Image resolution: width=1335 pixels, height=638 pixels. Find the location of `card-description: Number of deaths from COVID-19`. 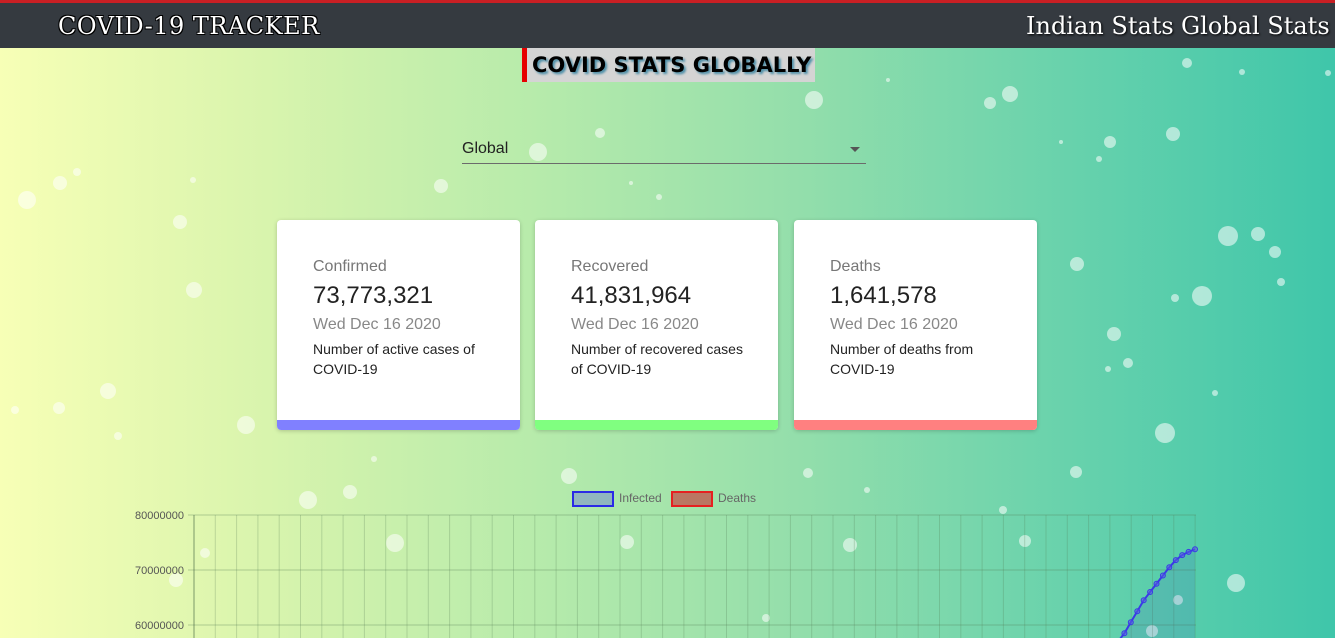

card-description: Number of deaths from COVID-19 is located at coordinates (902, 359).